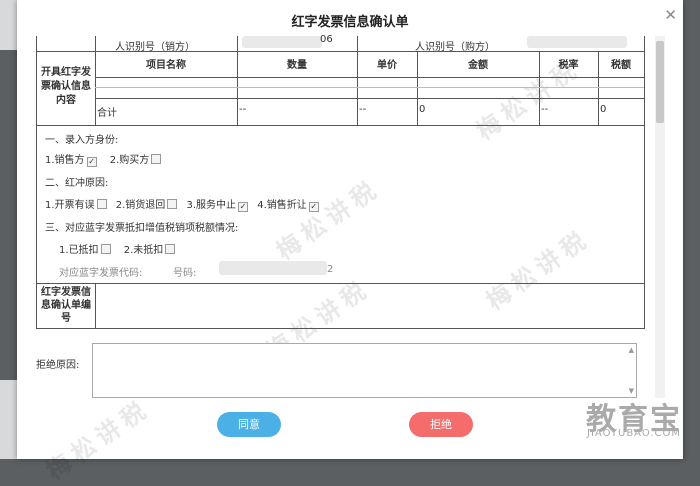 Image resolution: width=700 pixels, height=486 pixels. I want to click on total-tax-rate: --, so click(545, 109).